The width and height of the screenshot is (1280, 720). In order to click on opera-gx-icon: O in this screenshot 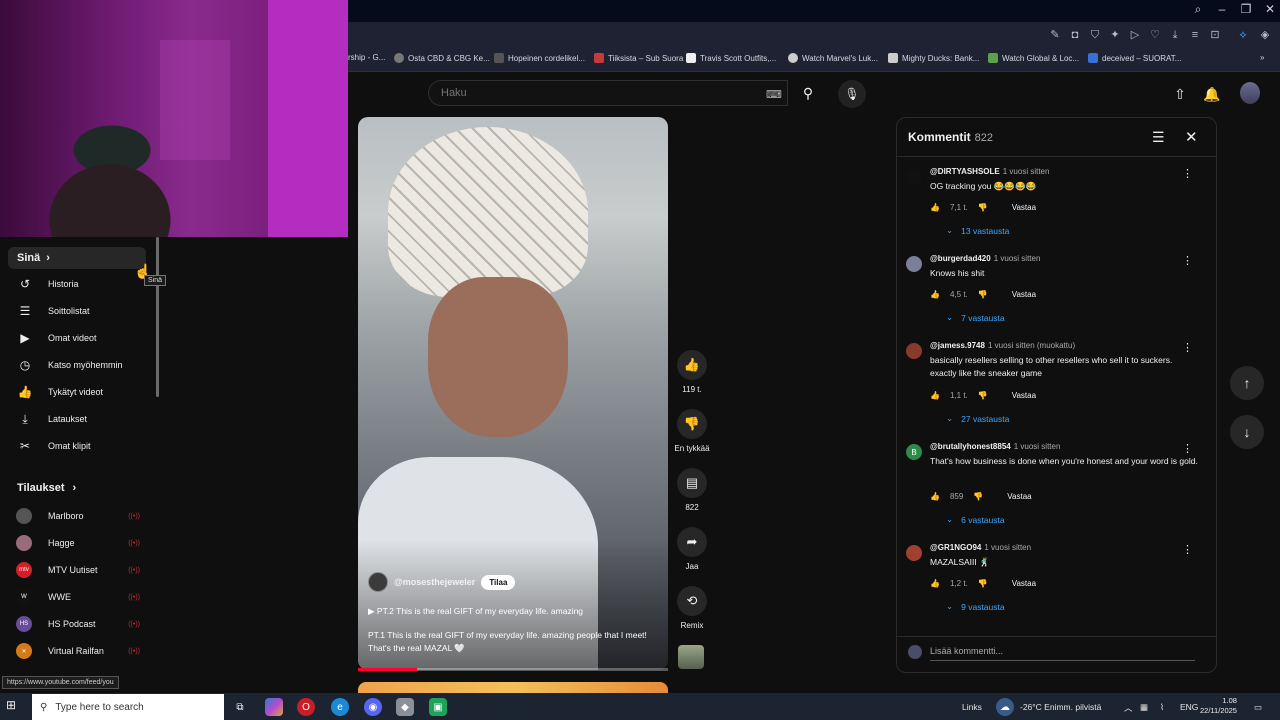, I will do `click(306, 707)`.